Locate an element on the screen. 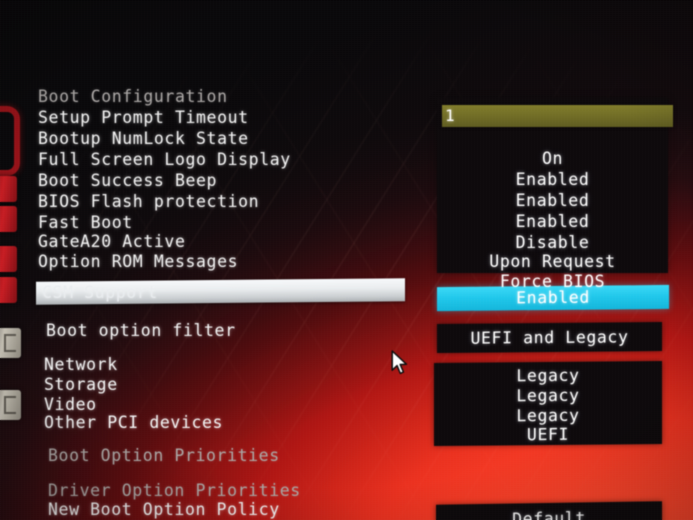 This screenshot has width=693, height=520. priority-label-2: New Boot Option Policy is located at coordinates (164, 509).